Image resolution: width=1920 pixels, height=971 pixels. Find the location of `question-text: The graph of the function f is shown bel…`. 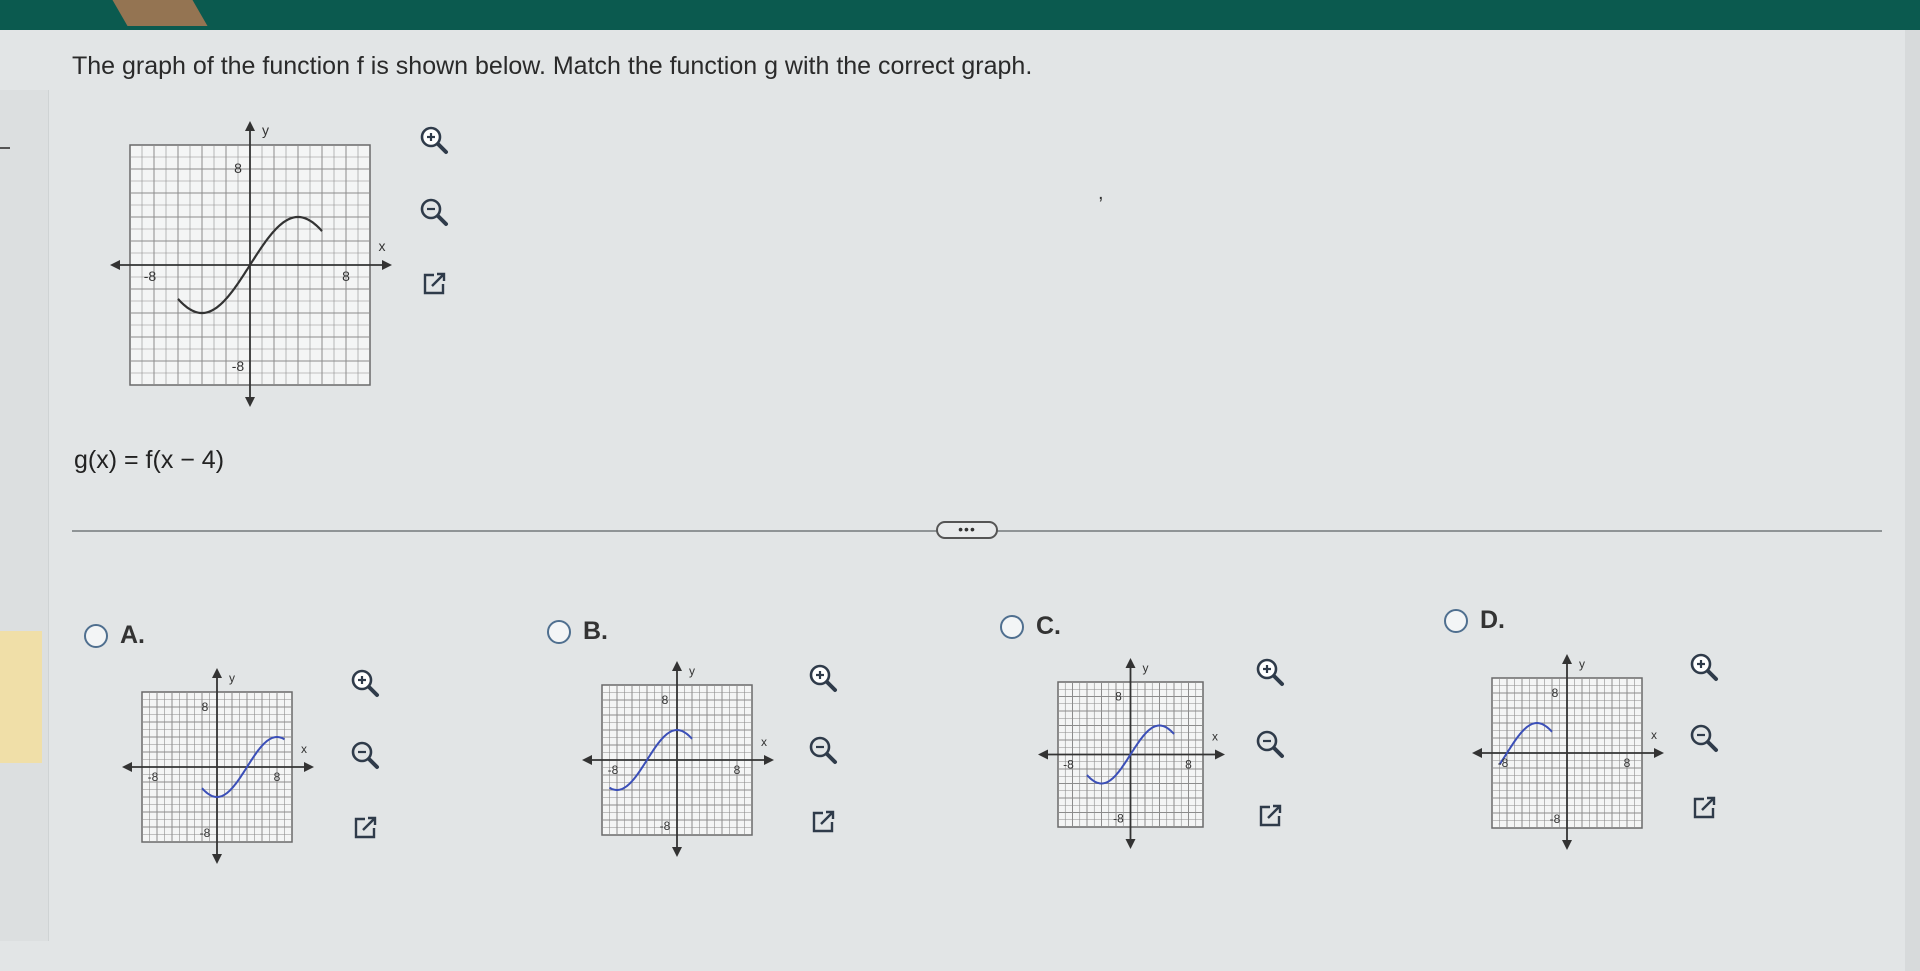

question-text: The graph of the function f is shown bel… is located at coordinates (552, 66).